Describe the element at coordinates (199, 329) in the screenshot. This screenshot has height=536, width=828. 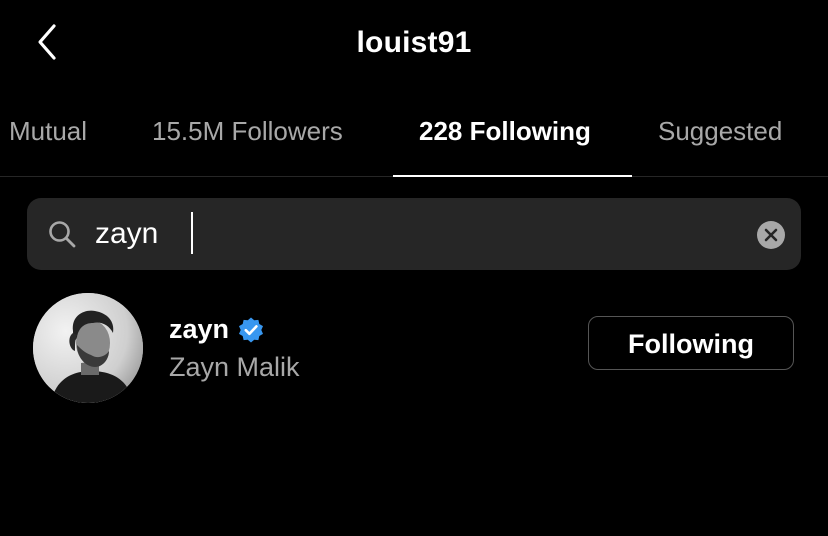
I see `username: zayn` at that location.